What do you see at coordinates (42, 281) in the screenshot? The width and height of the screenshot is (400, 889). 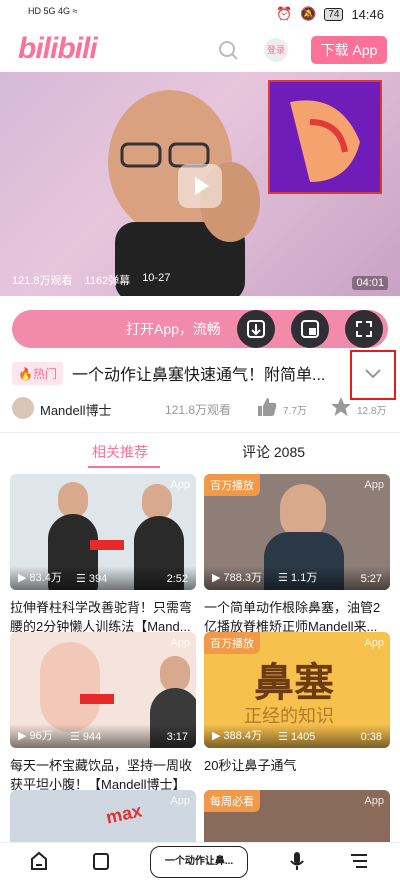 I see `video-views: 121.8万观看` at bounding box center [42, 281].